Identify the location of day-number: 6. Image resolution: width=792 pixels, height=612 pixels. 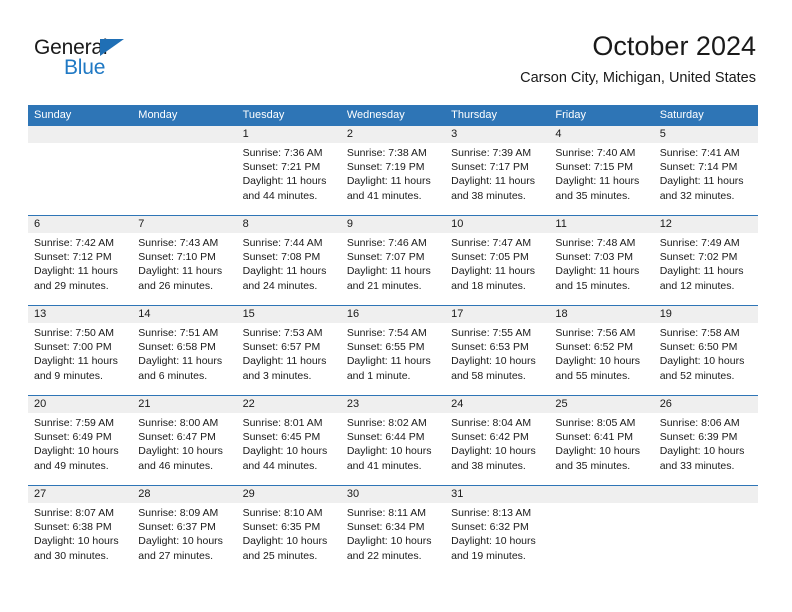
(80, 224).